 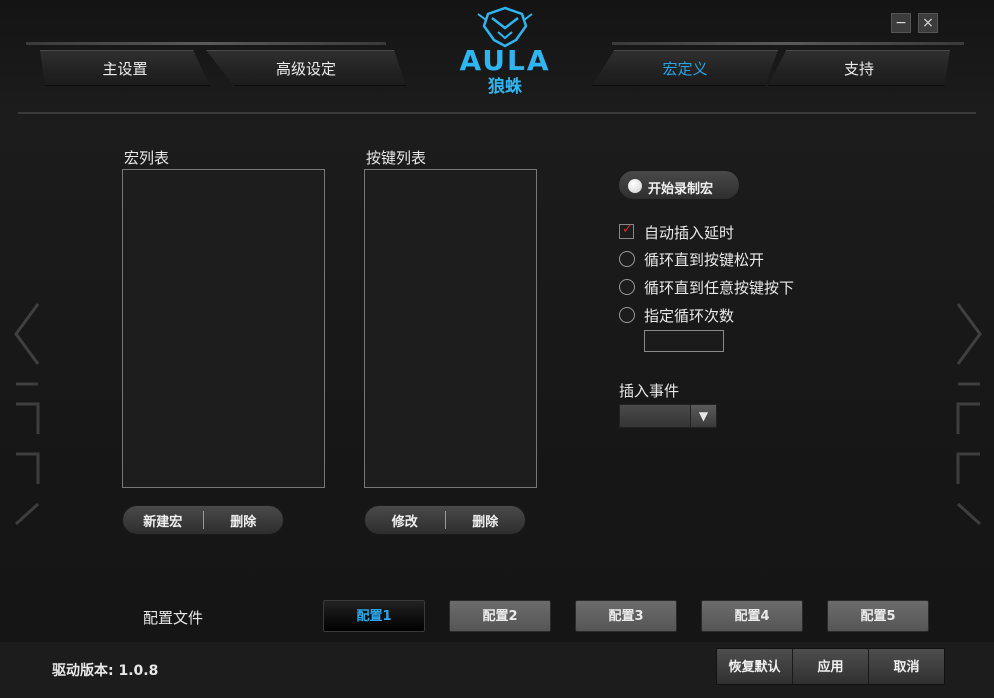 I want to click on checkbox: ✓, so click(x=626, y=230).